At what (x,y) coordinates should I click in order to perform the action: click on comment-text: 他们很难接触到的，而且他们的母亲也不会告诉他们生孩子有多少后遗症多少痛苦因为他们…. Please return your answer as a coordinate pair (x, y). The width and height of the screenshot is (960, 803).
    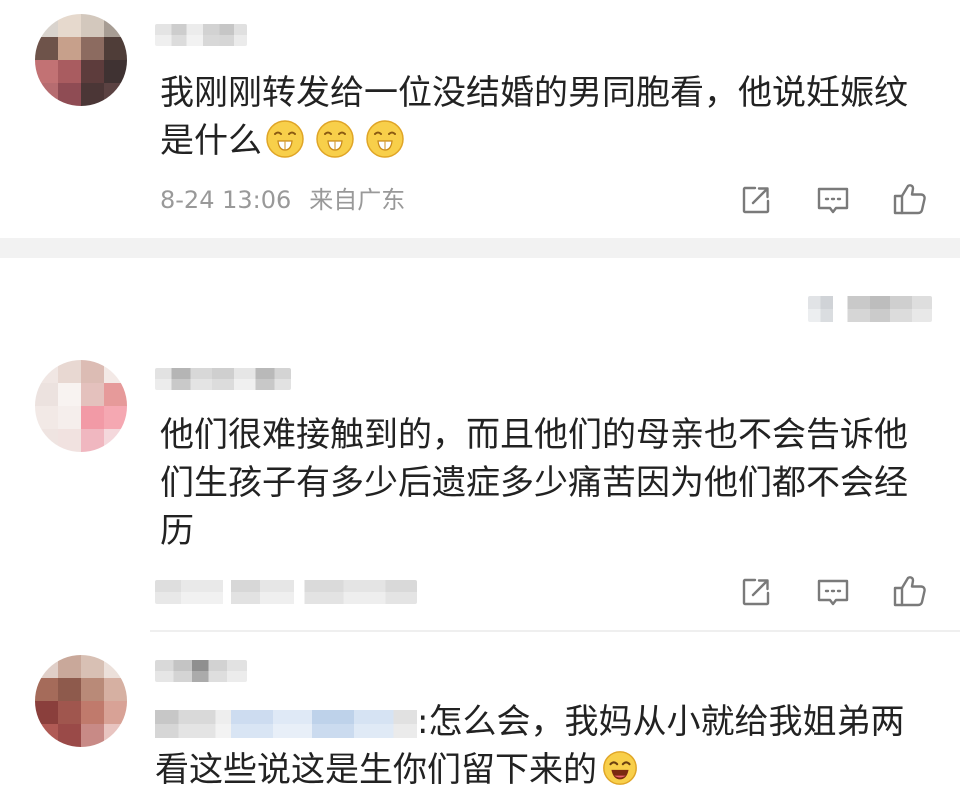
    Looking at the image, I should click on (542, 483).